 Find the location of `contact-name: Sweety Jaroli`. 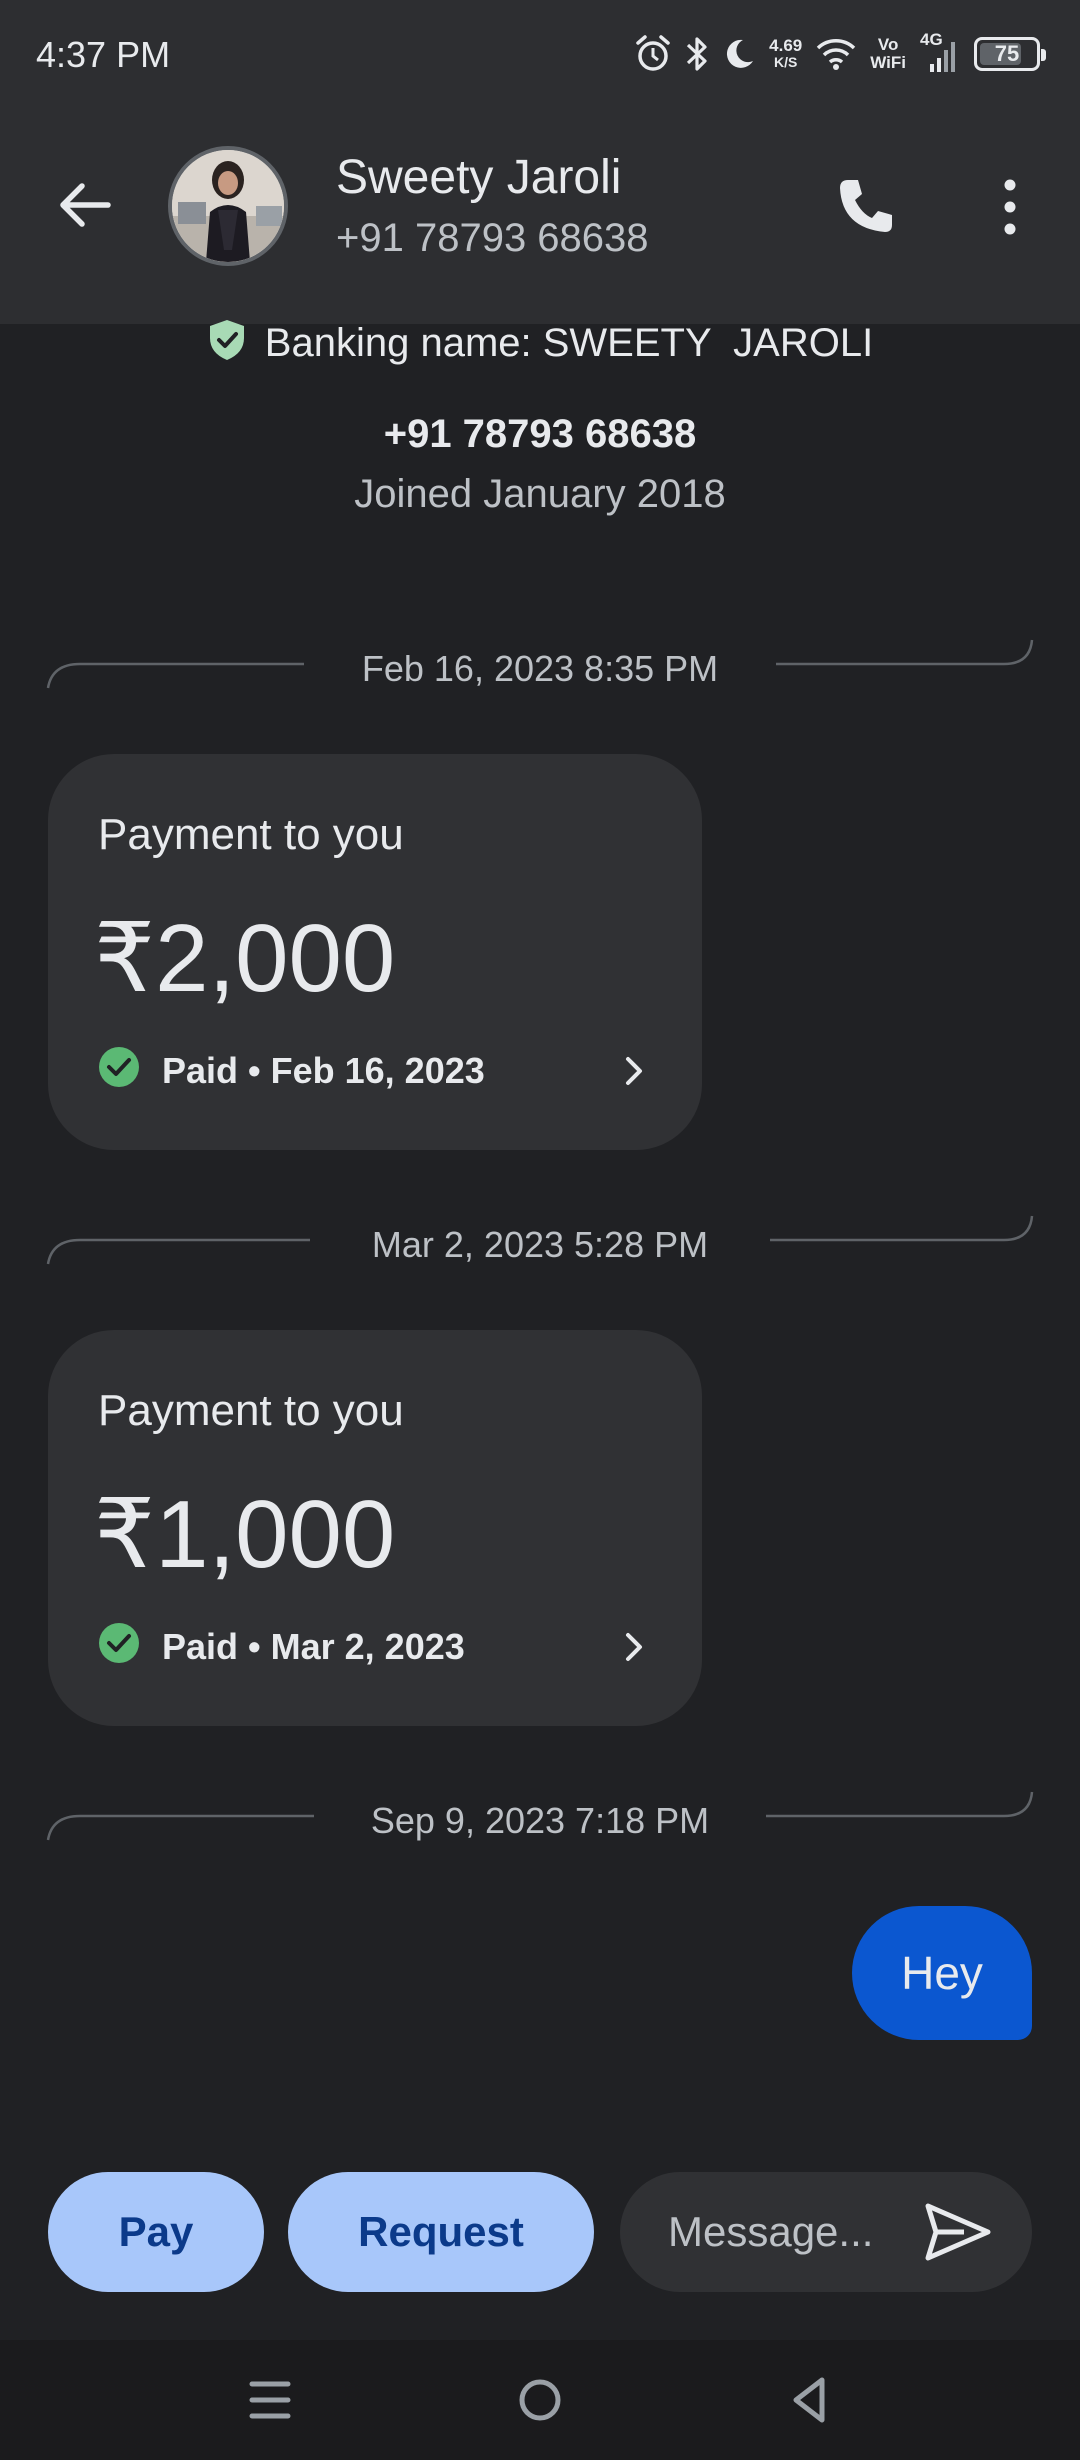

contact-name: Sweety Jaroli is located at coordinates (478, 177).